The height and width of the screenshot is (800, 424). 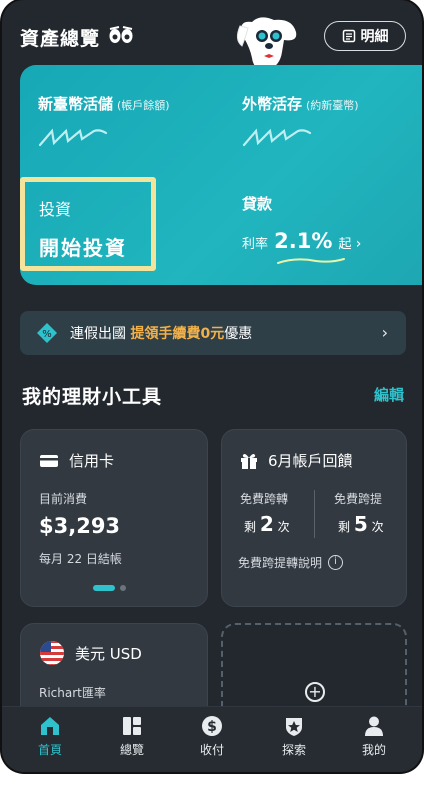 I want to click on free-fee-info-link: 免費跨提轉說明 i, so click(x=291, y=562).